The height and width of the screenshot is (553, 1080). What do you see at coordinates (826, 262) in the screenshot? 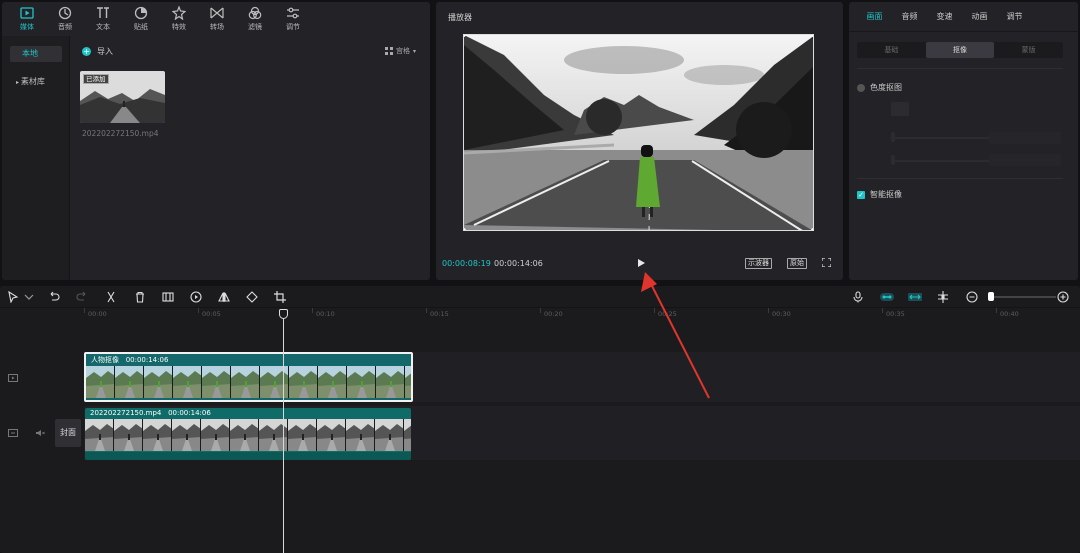
I see `fullscreen-icon` at bounding box center [826, 262].